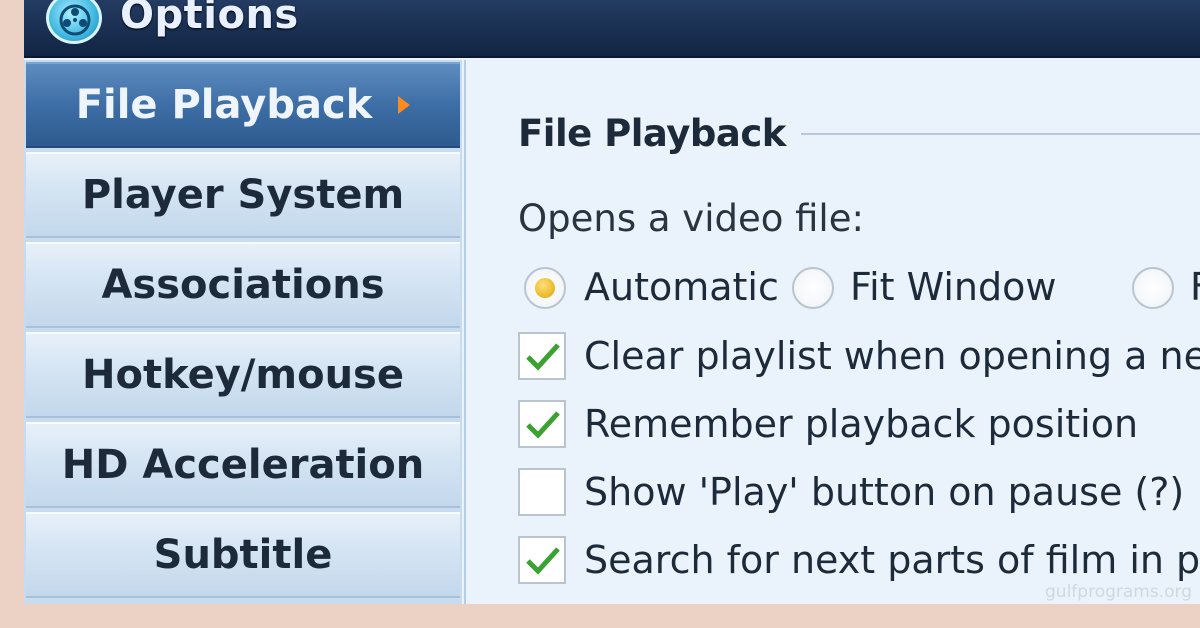  Describe the element at coordinates (1195, 287) in the screenshot. I see `radio-third-option-label: F` at that location.